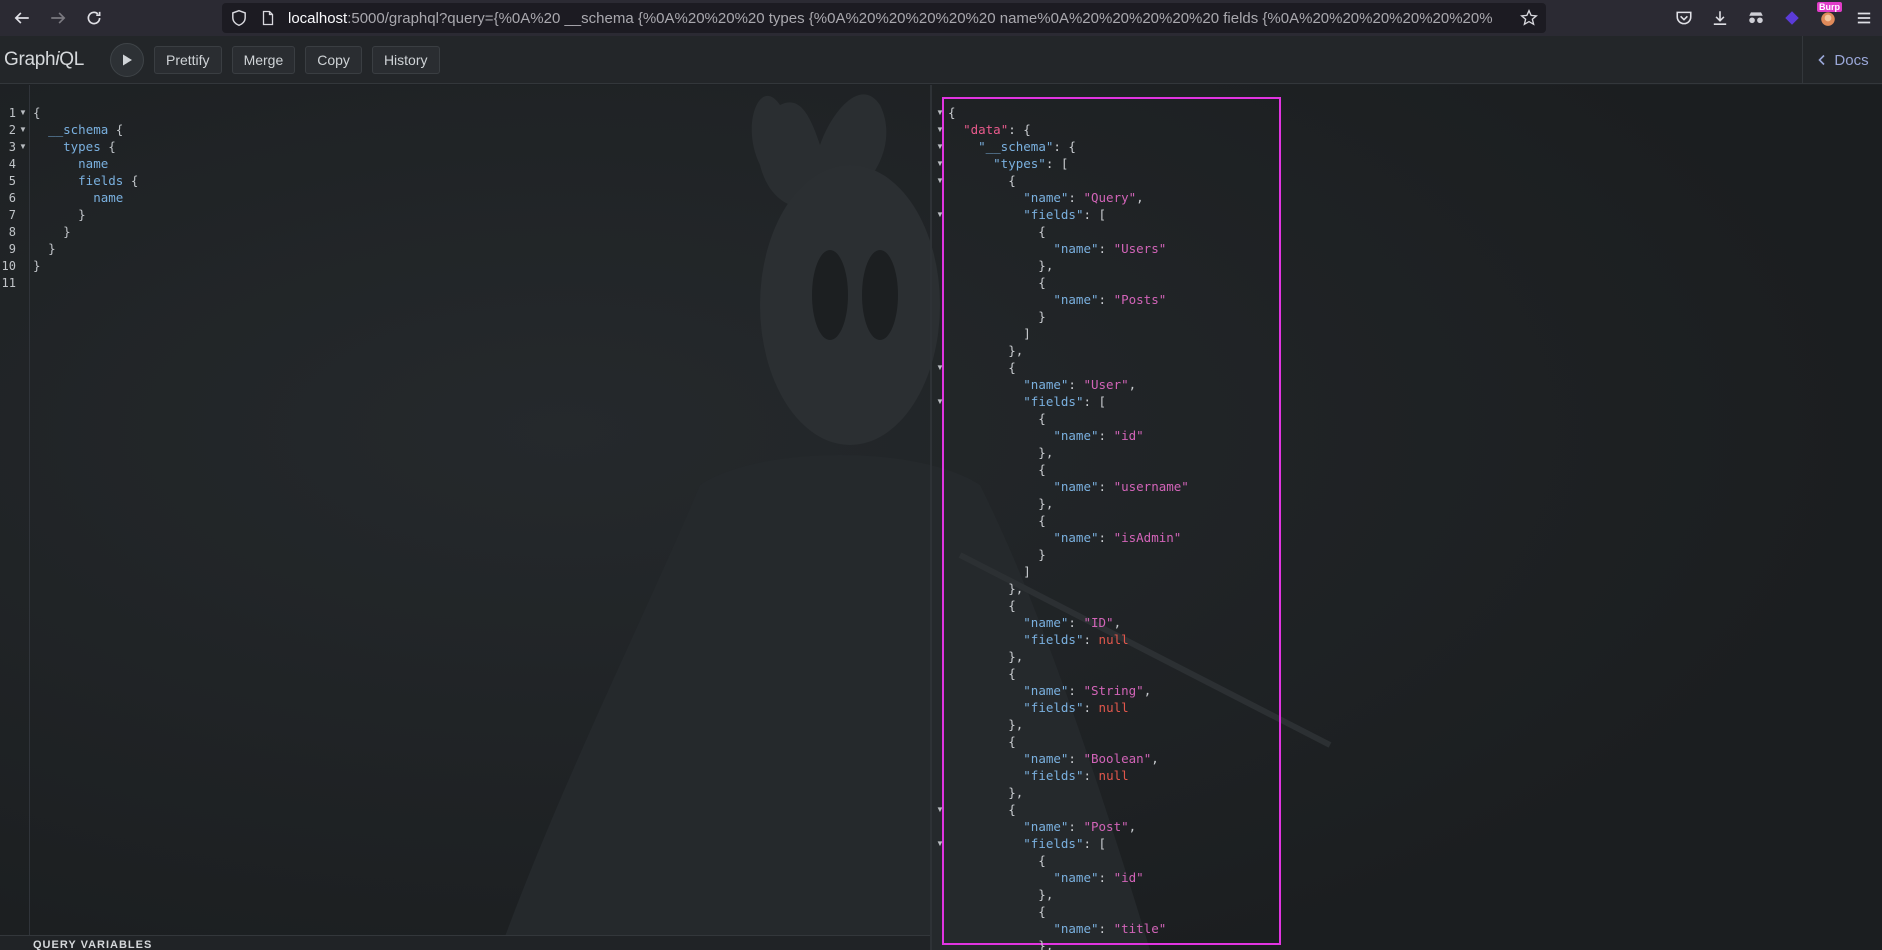 The width and height of the screenshot is (1882, 950). Describe the element at coordinates (1829, 7) in the screenshot. I see `burp-badge: Burp` at that location.